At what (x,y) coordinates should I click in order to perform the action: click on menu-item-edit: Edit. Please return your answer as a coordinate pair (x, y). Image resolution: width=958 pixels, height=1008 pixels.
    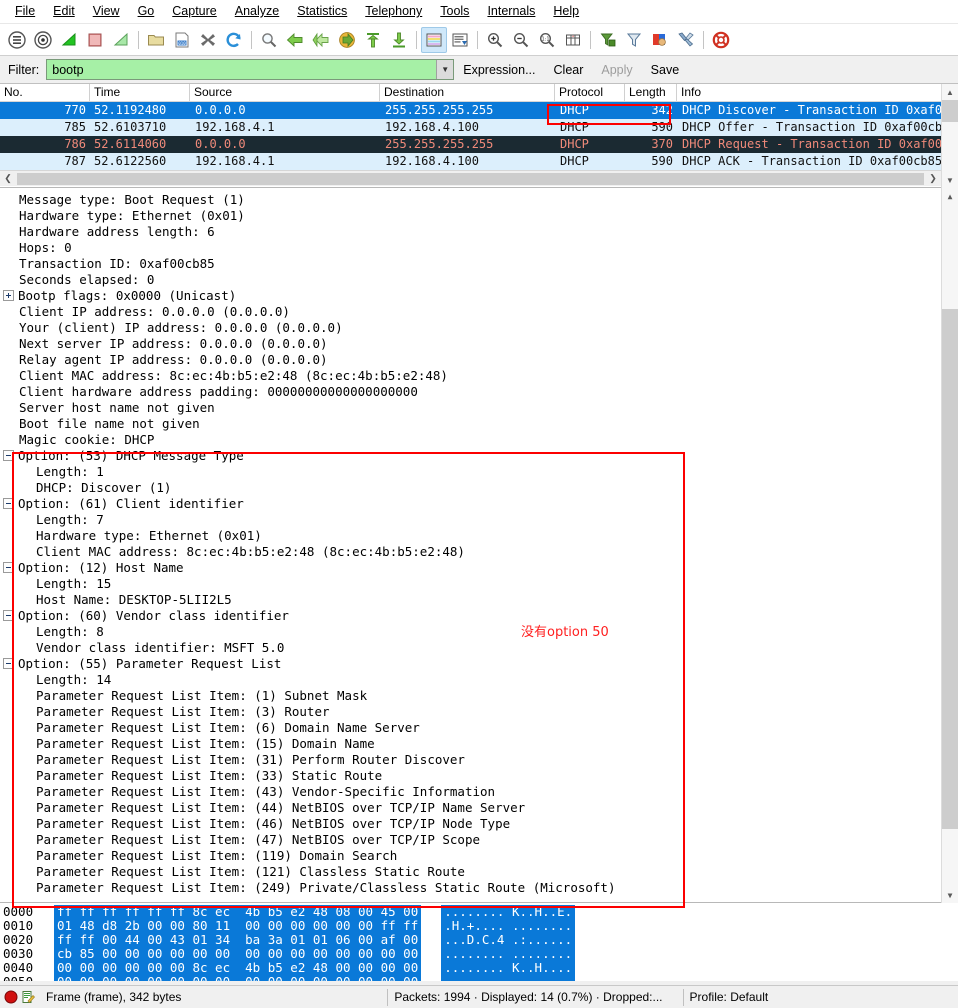
    Looking at the image, I should click on (64, 11).